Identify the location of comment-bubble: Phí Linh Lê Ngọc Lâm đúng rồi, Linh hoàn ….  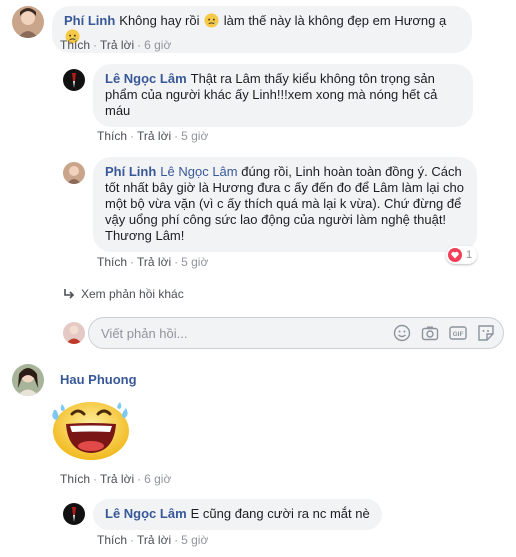
(285, 204).